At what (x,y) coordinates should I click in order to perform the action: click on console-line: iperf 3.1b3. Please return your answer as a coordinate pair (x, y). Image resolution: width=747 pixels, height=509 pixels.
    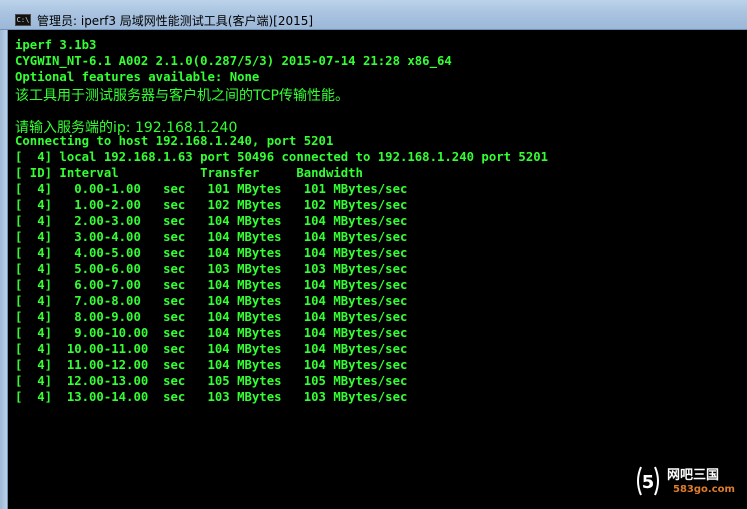
    Looking at the image, I should click on (56, 45).